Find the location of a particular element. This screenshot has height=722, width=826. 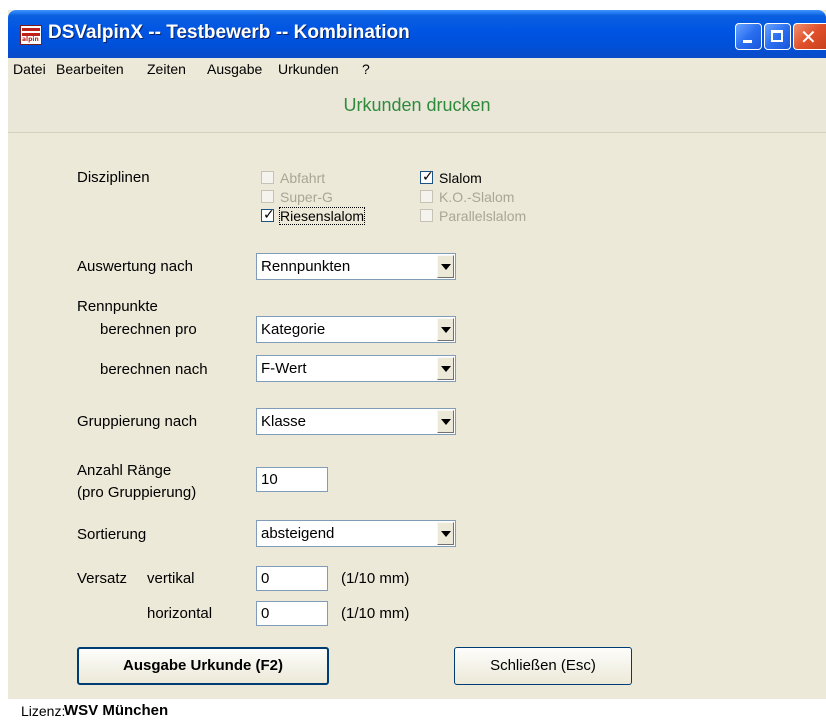

maximize-icon is located at coordinates (777, 36).